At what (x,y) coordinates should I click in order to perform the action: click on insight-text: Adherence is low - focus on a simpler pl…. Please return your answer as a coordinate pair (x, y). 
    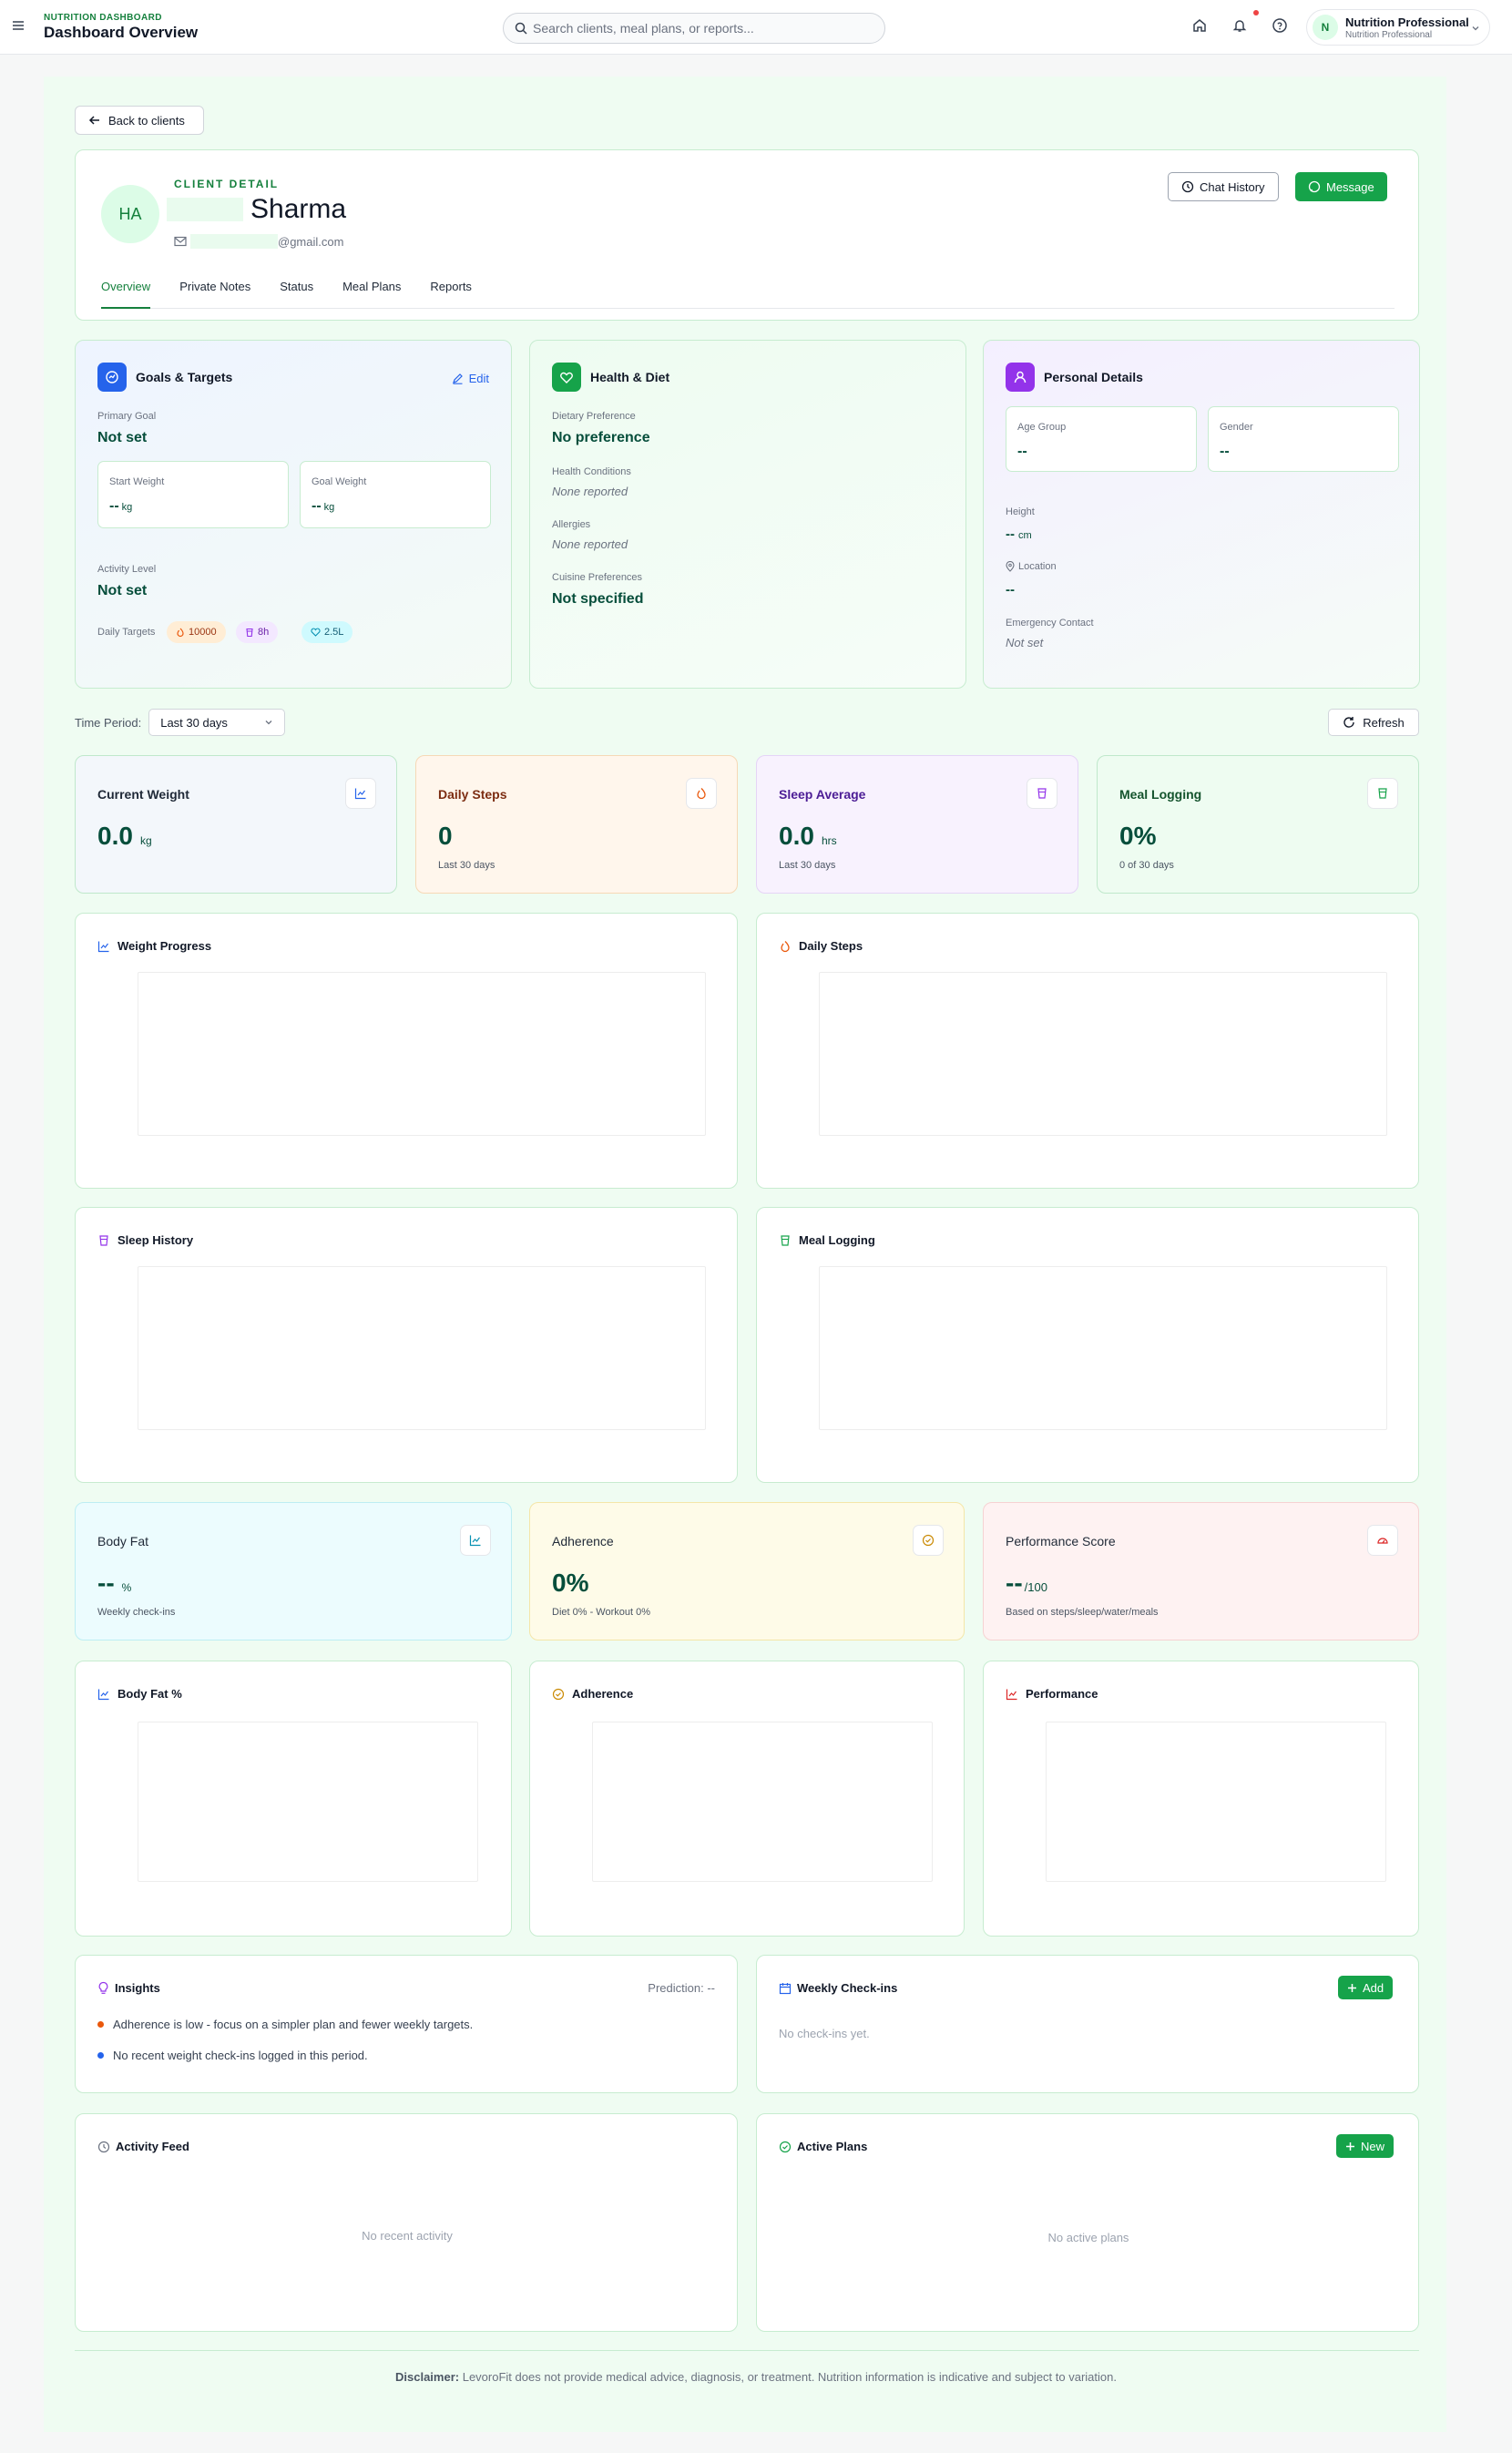
    Looking at the image, I should click on (294, 2024).